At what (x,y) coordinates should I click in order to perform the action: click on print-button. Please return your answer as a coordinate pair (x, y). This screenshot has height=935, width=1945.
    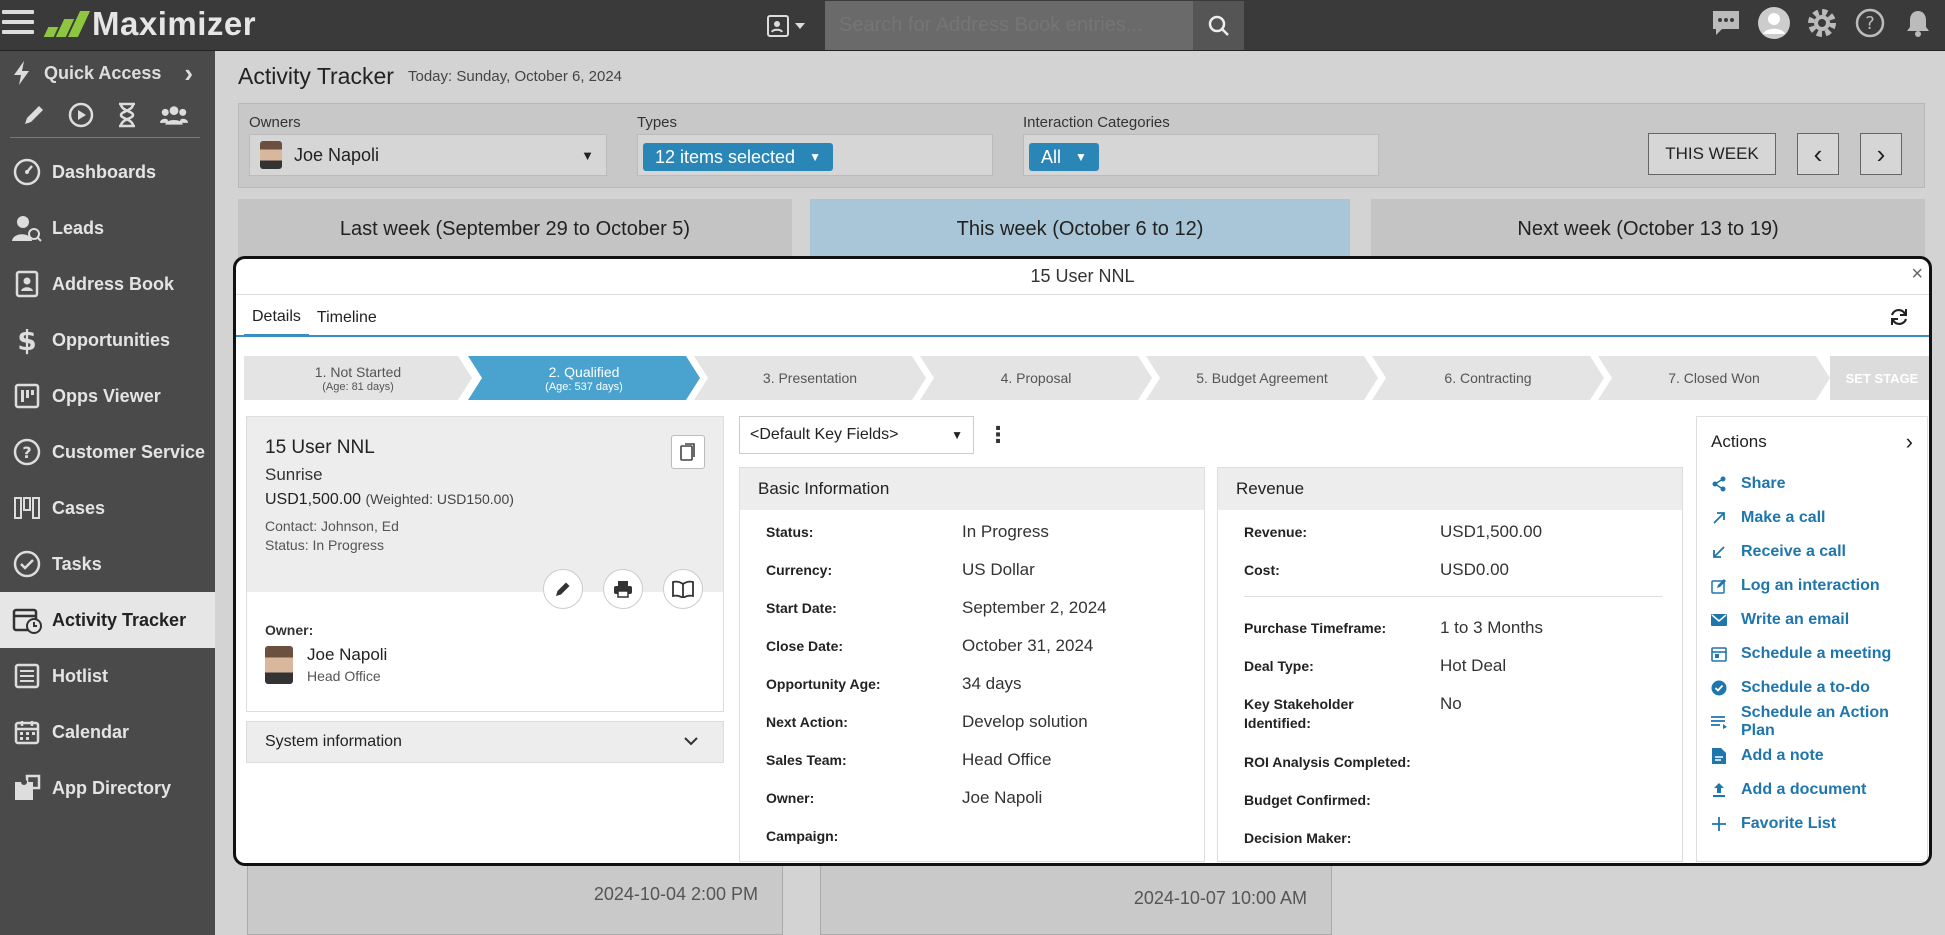
    Looking at the image, I should click on (623, 589).